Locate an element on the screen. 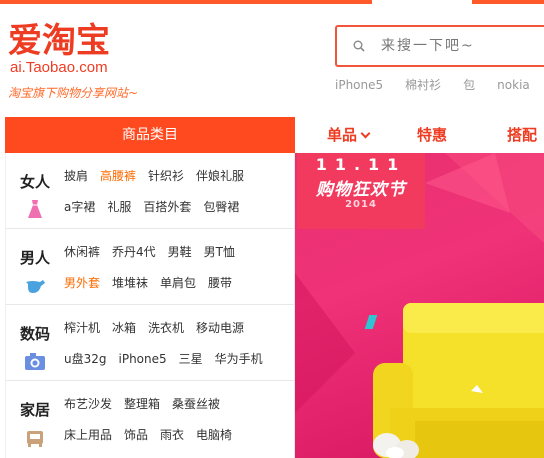 The height and width of the screenshot is (458, 544). category-link: 伴娘礼服 is located at coordinates (220, 175).